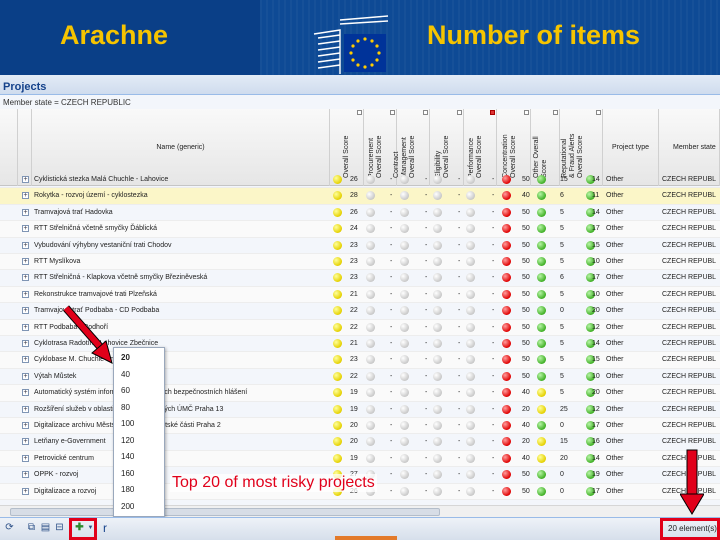  What do you see at coordinates (139, 440) in the screenshot?
I see `page-size-option: 120` at bounding box center [139, 440].